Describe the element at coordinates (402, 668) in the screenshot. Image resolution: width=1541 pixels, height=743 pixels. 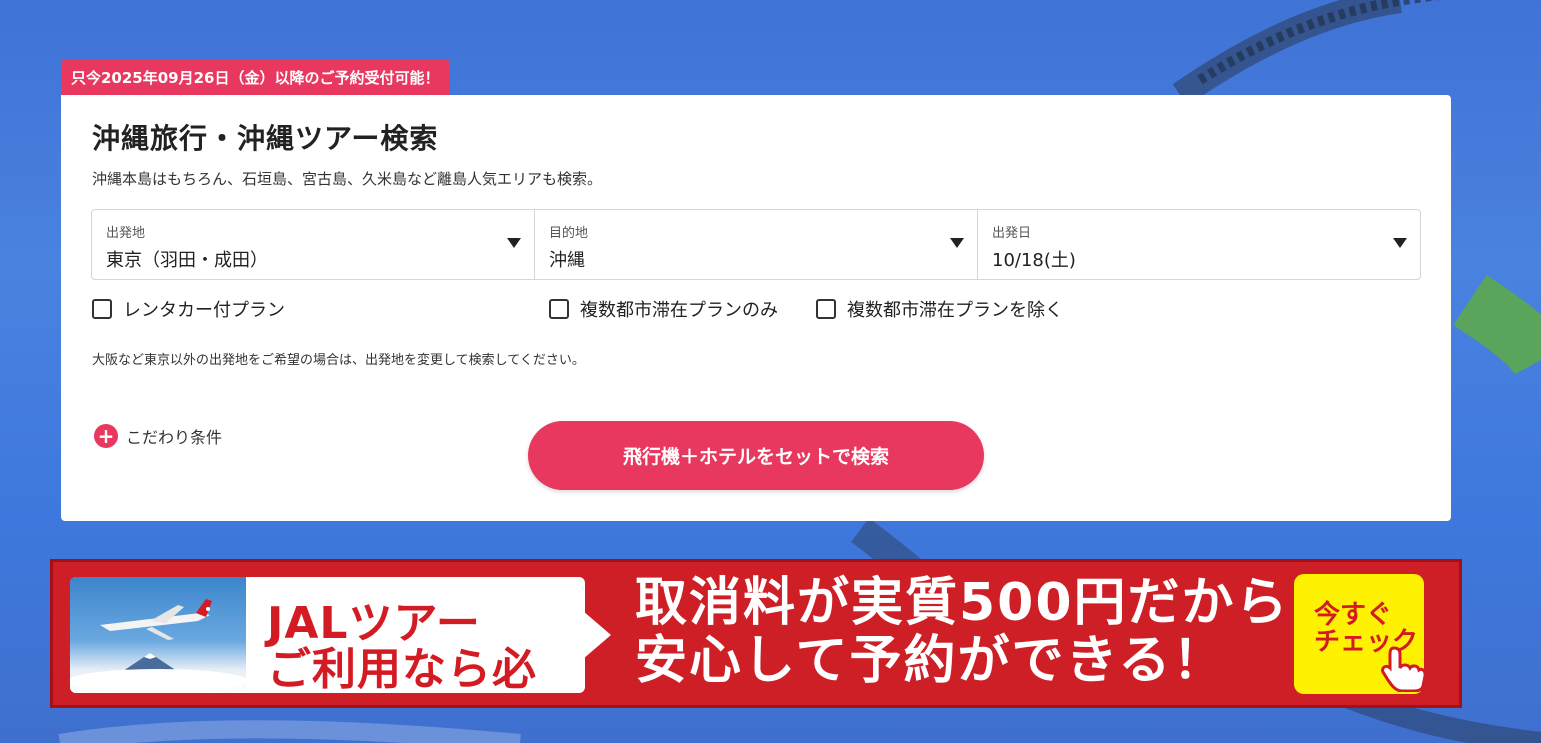
I see `banner-jal-line2: ご利用なら必見！` at that location.